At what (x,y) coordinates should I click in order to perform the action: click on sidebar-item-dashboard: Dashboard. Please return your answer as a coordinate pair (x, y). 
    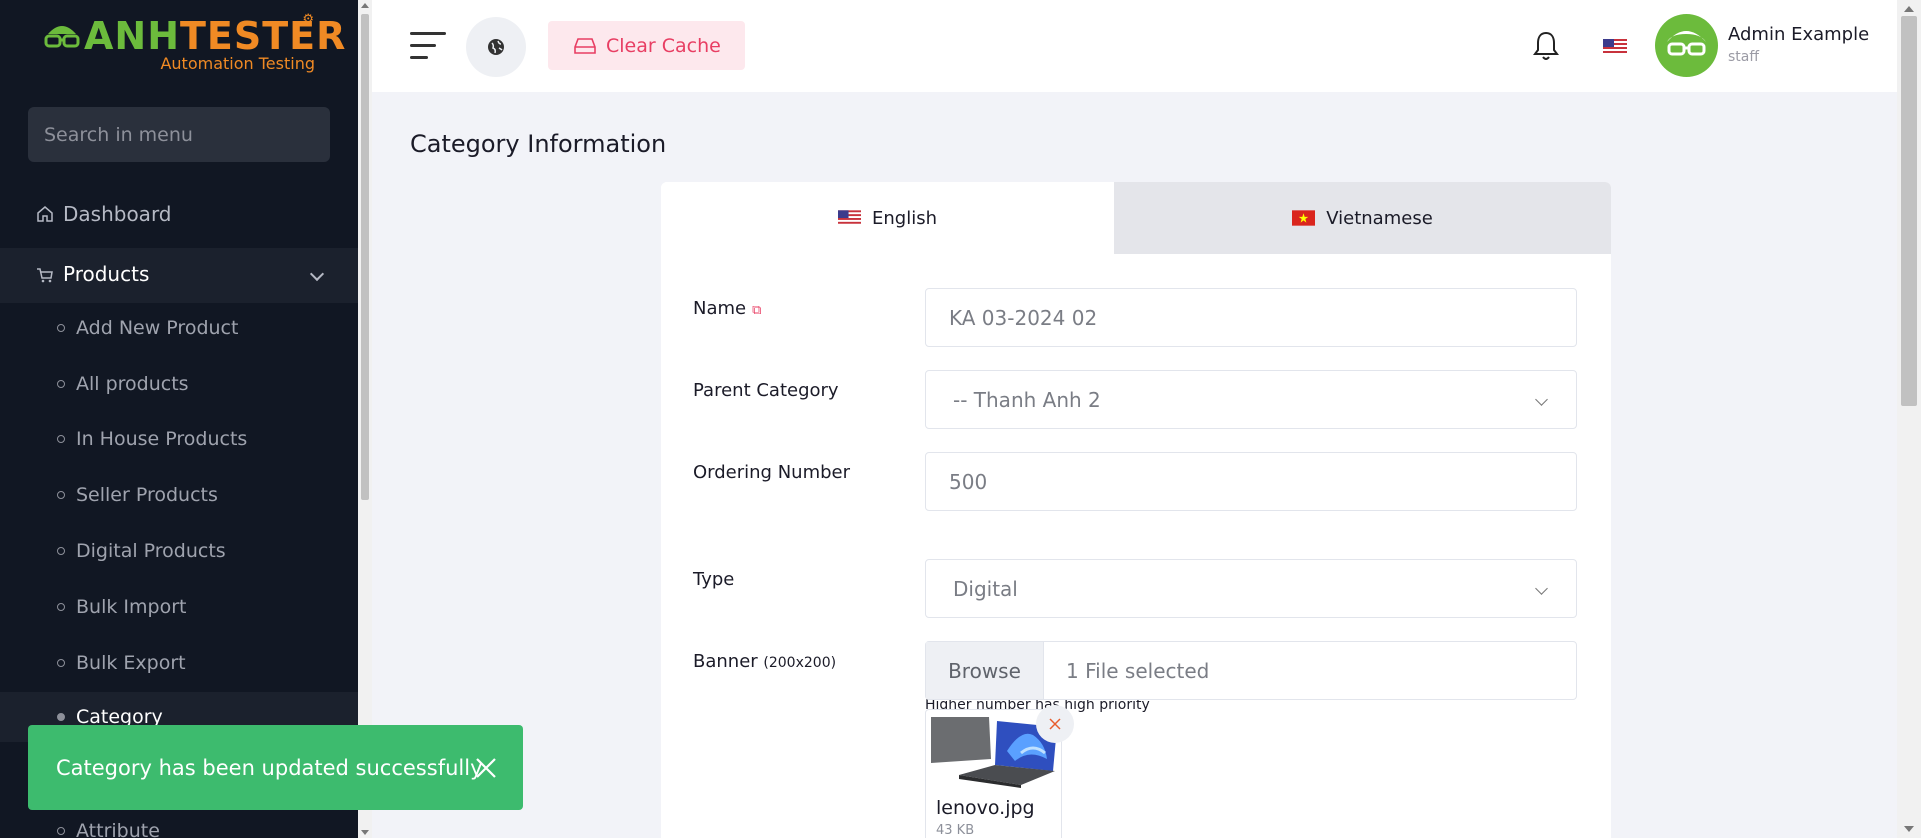
    Looking at the image, I should click on (179, 214).